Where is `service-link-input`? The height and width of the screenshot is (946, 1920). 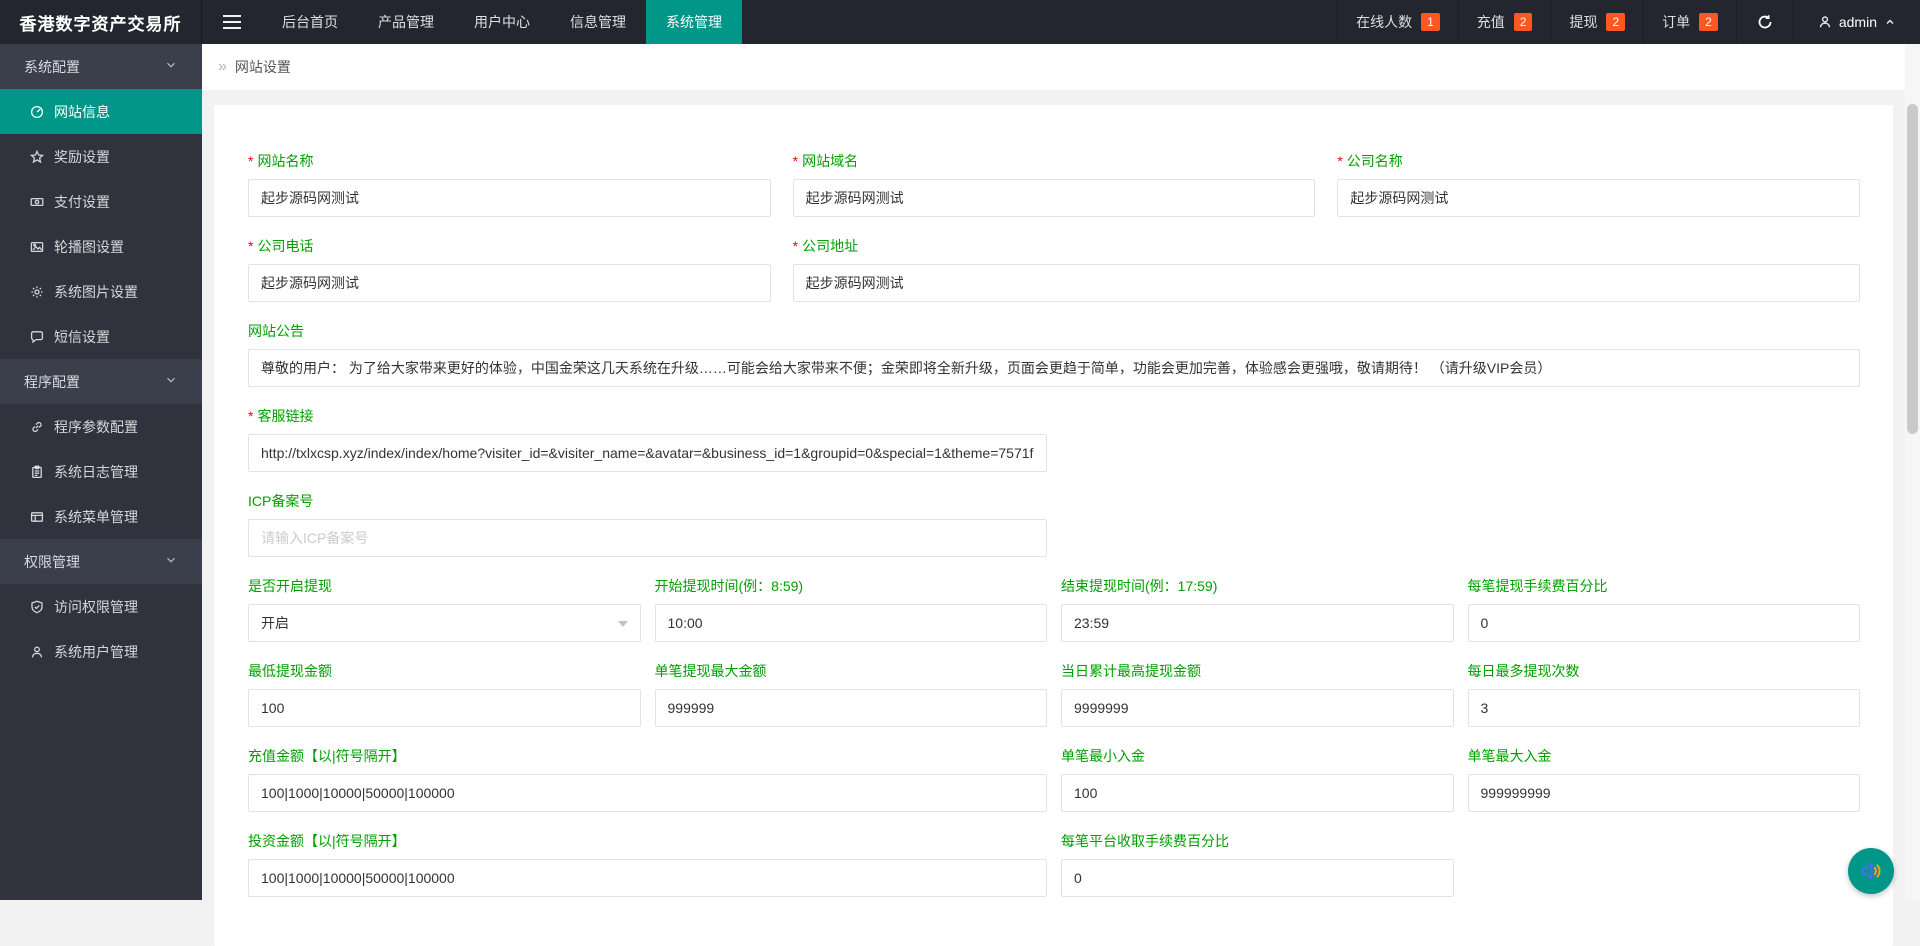
service-link-input is located at coordinates (647, 453).